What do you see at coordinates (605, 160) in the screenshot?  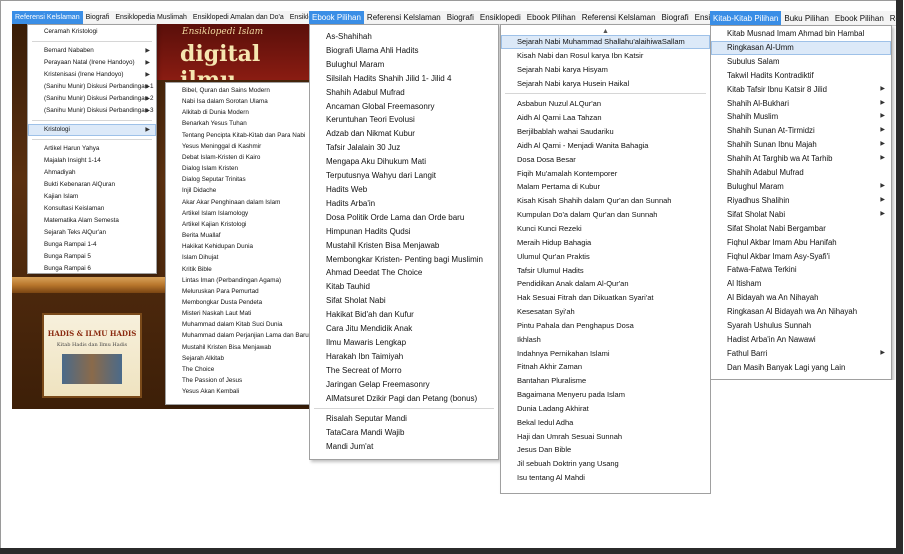 I see `menu-item-dosa-dosa-besar: Dosa Dosa Besar` at bounding box center [605, 160].